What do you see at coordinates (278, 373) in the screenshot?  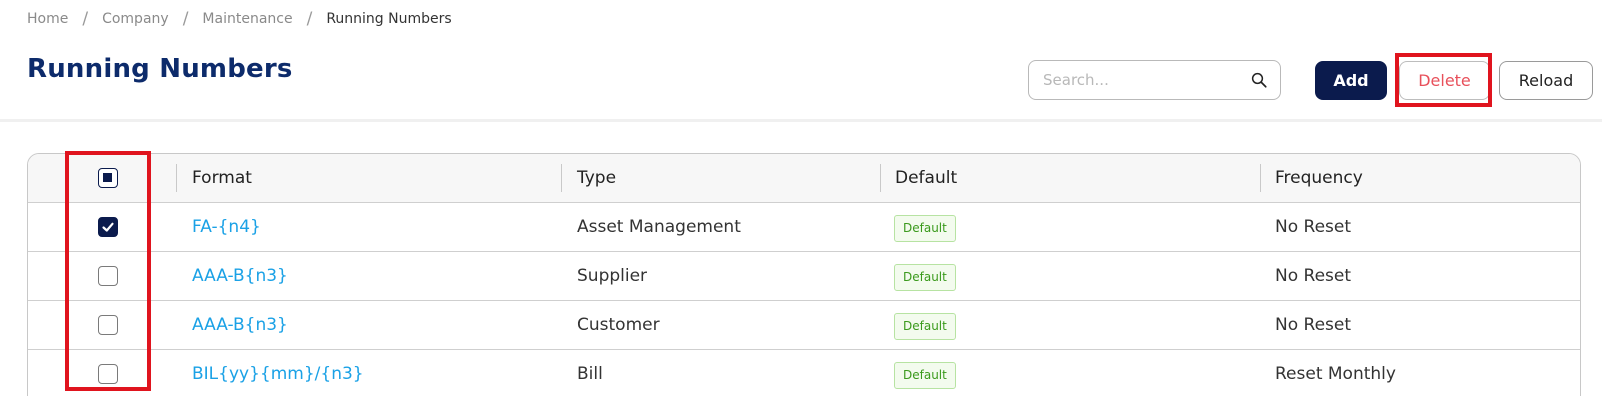 I see `format-link: BIL{yy}{mm}/{n3}` at bounding box center [278, 373].